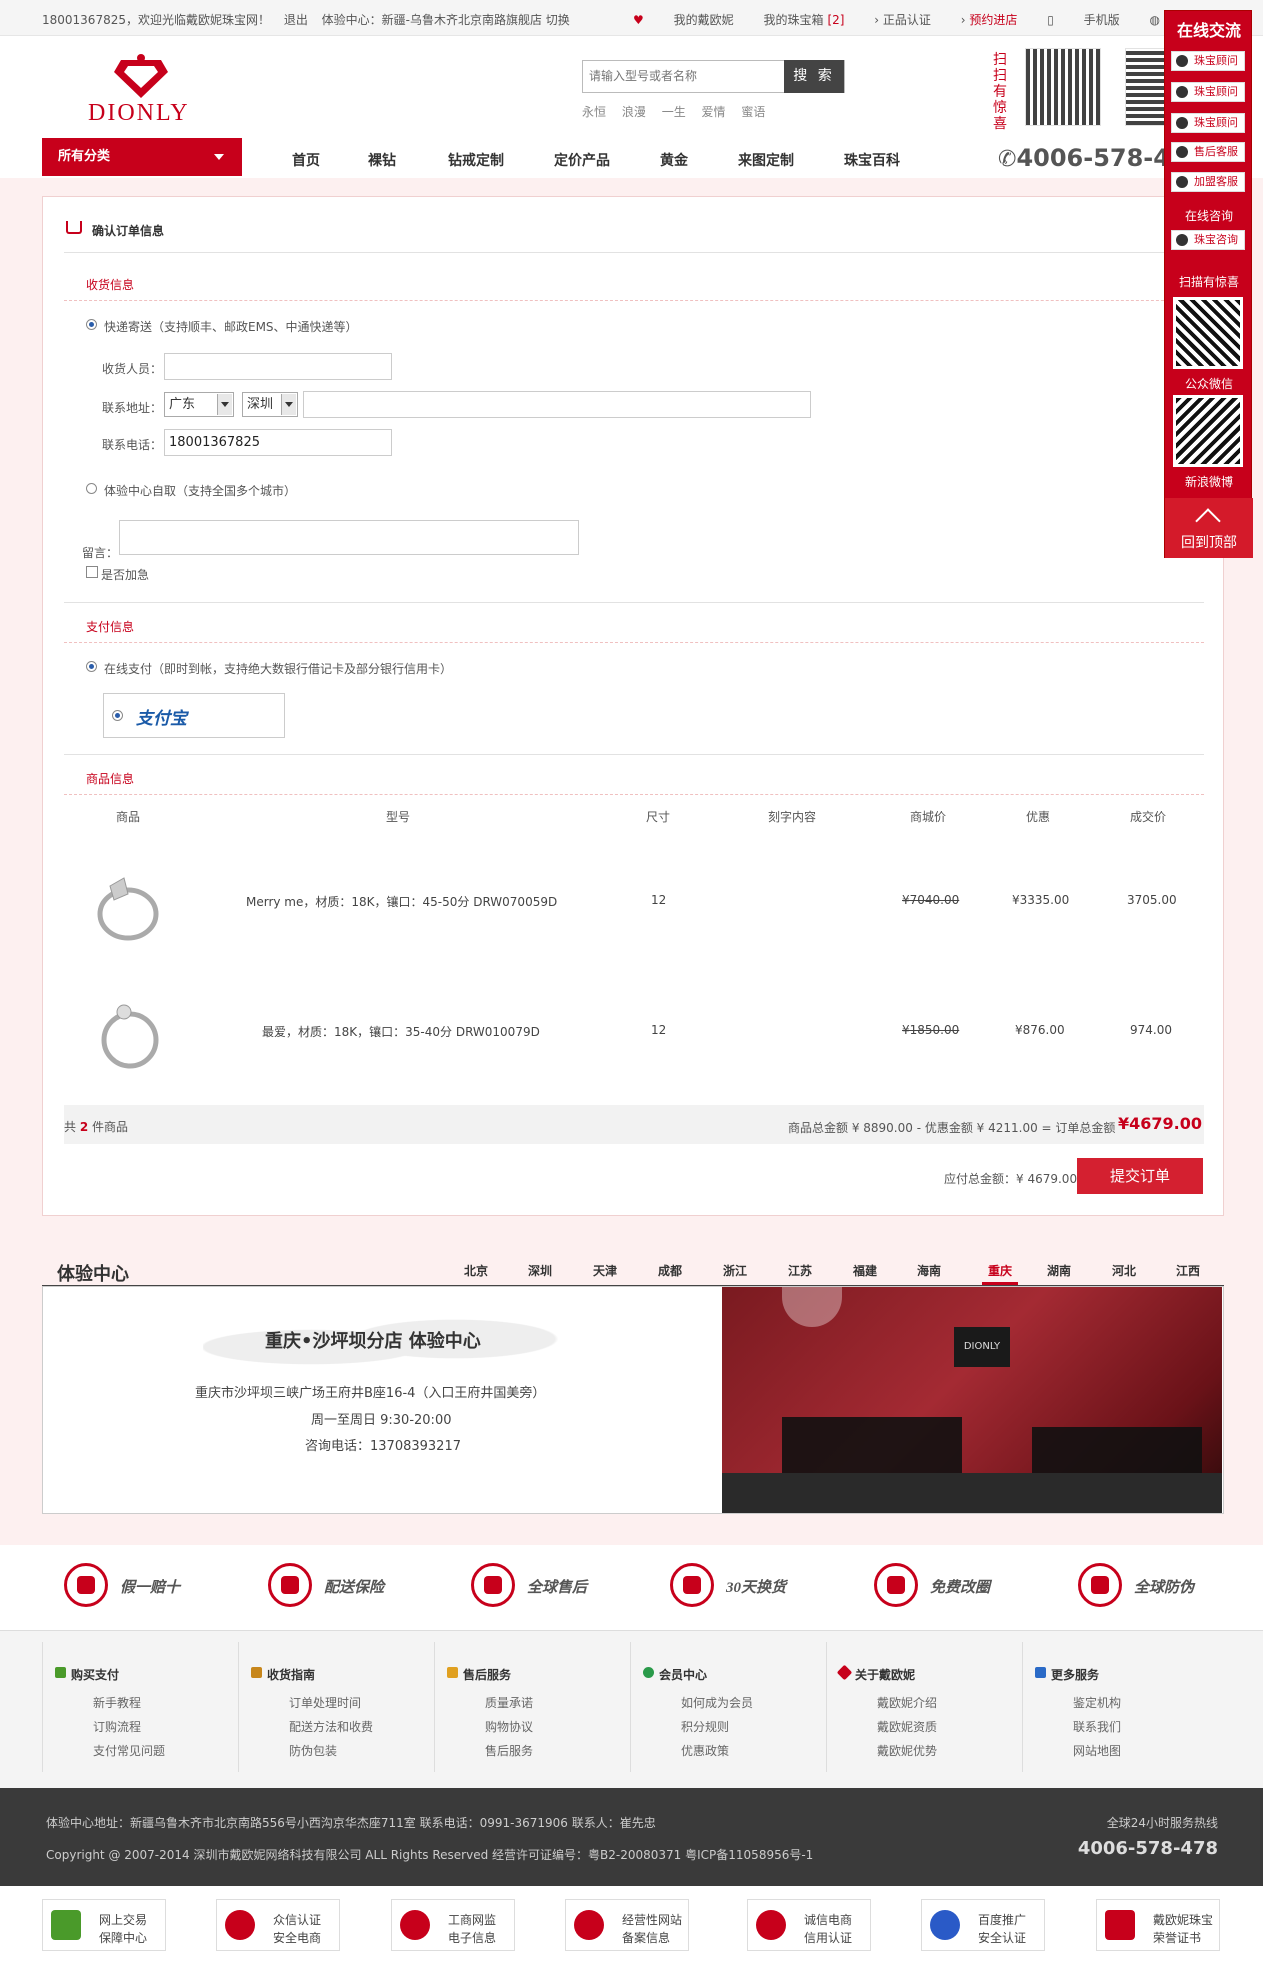  I want to click on tab-city-active: 重庆, so click(1000, 1273).